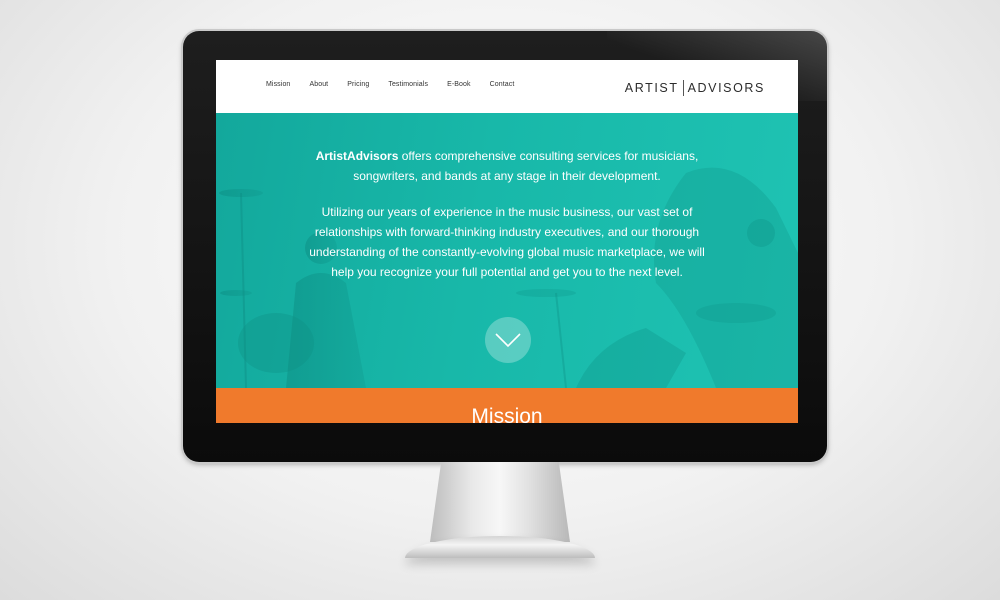 Image resolution: width=1000 pixels, height=600 pixels. I want to click on monitor-stand-neck, so click(500, 502).